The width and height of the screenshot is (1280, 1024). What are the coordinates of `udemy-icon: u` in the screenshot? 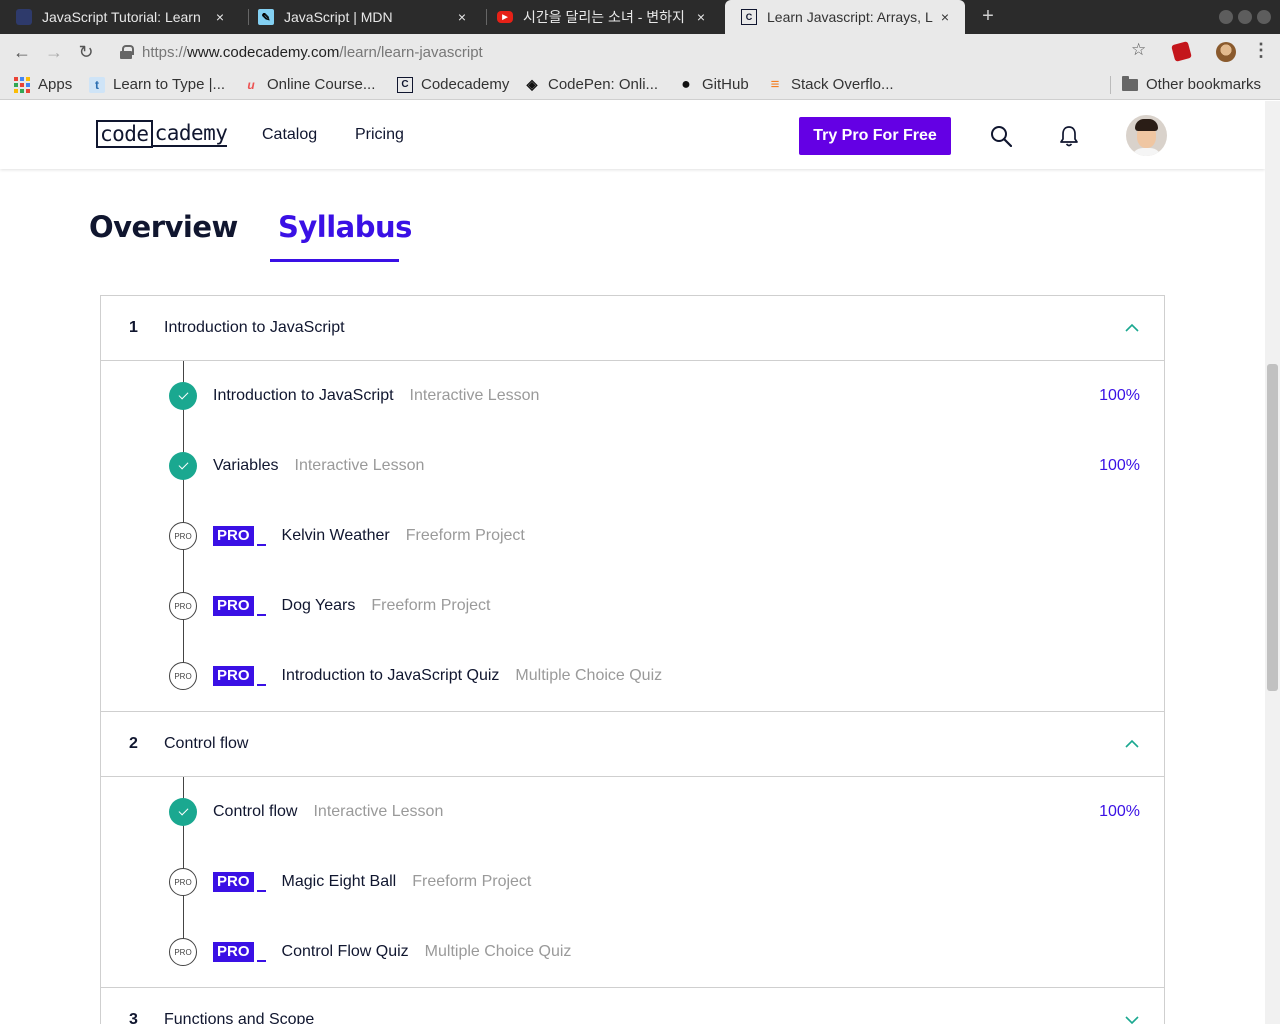 It's located at (251, 84).